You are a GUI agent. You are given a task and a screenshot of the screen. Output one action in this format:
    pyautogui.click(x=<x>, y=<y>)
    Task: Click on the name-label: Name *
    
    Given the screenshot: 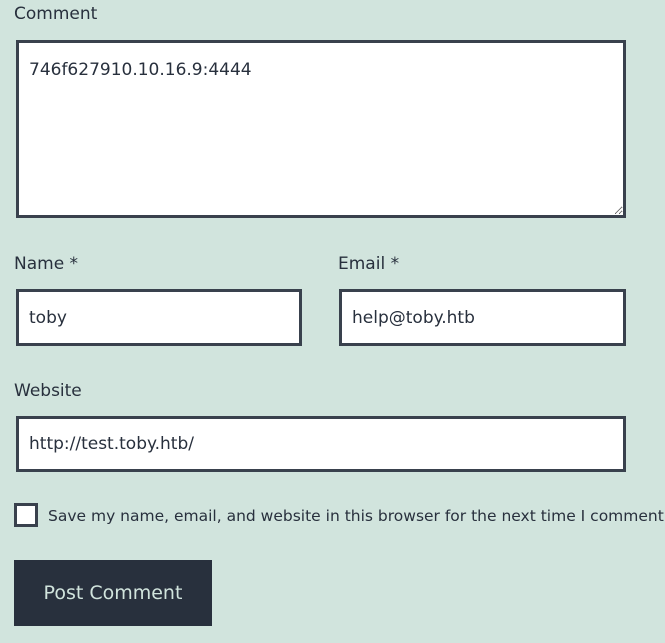 What is the action you would take?
    pyautogui.click(x=46, y=264)
    